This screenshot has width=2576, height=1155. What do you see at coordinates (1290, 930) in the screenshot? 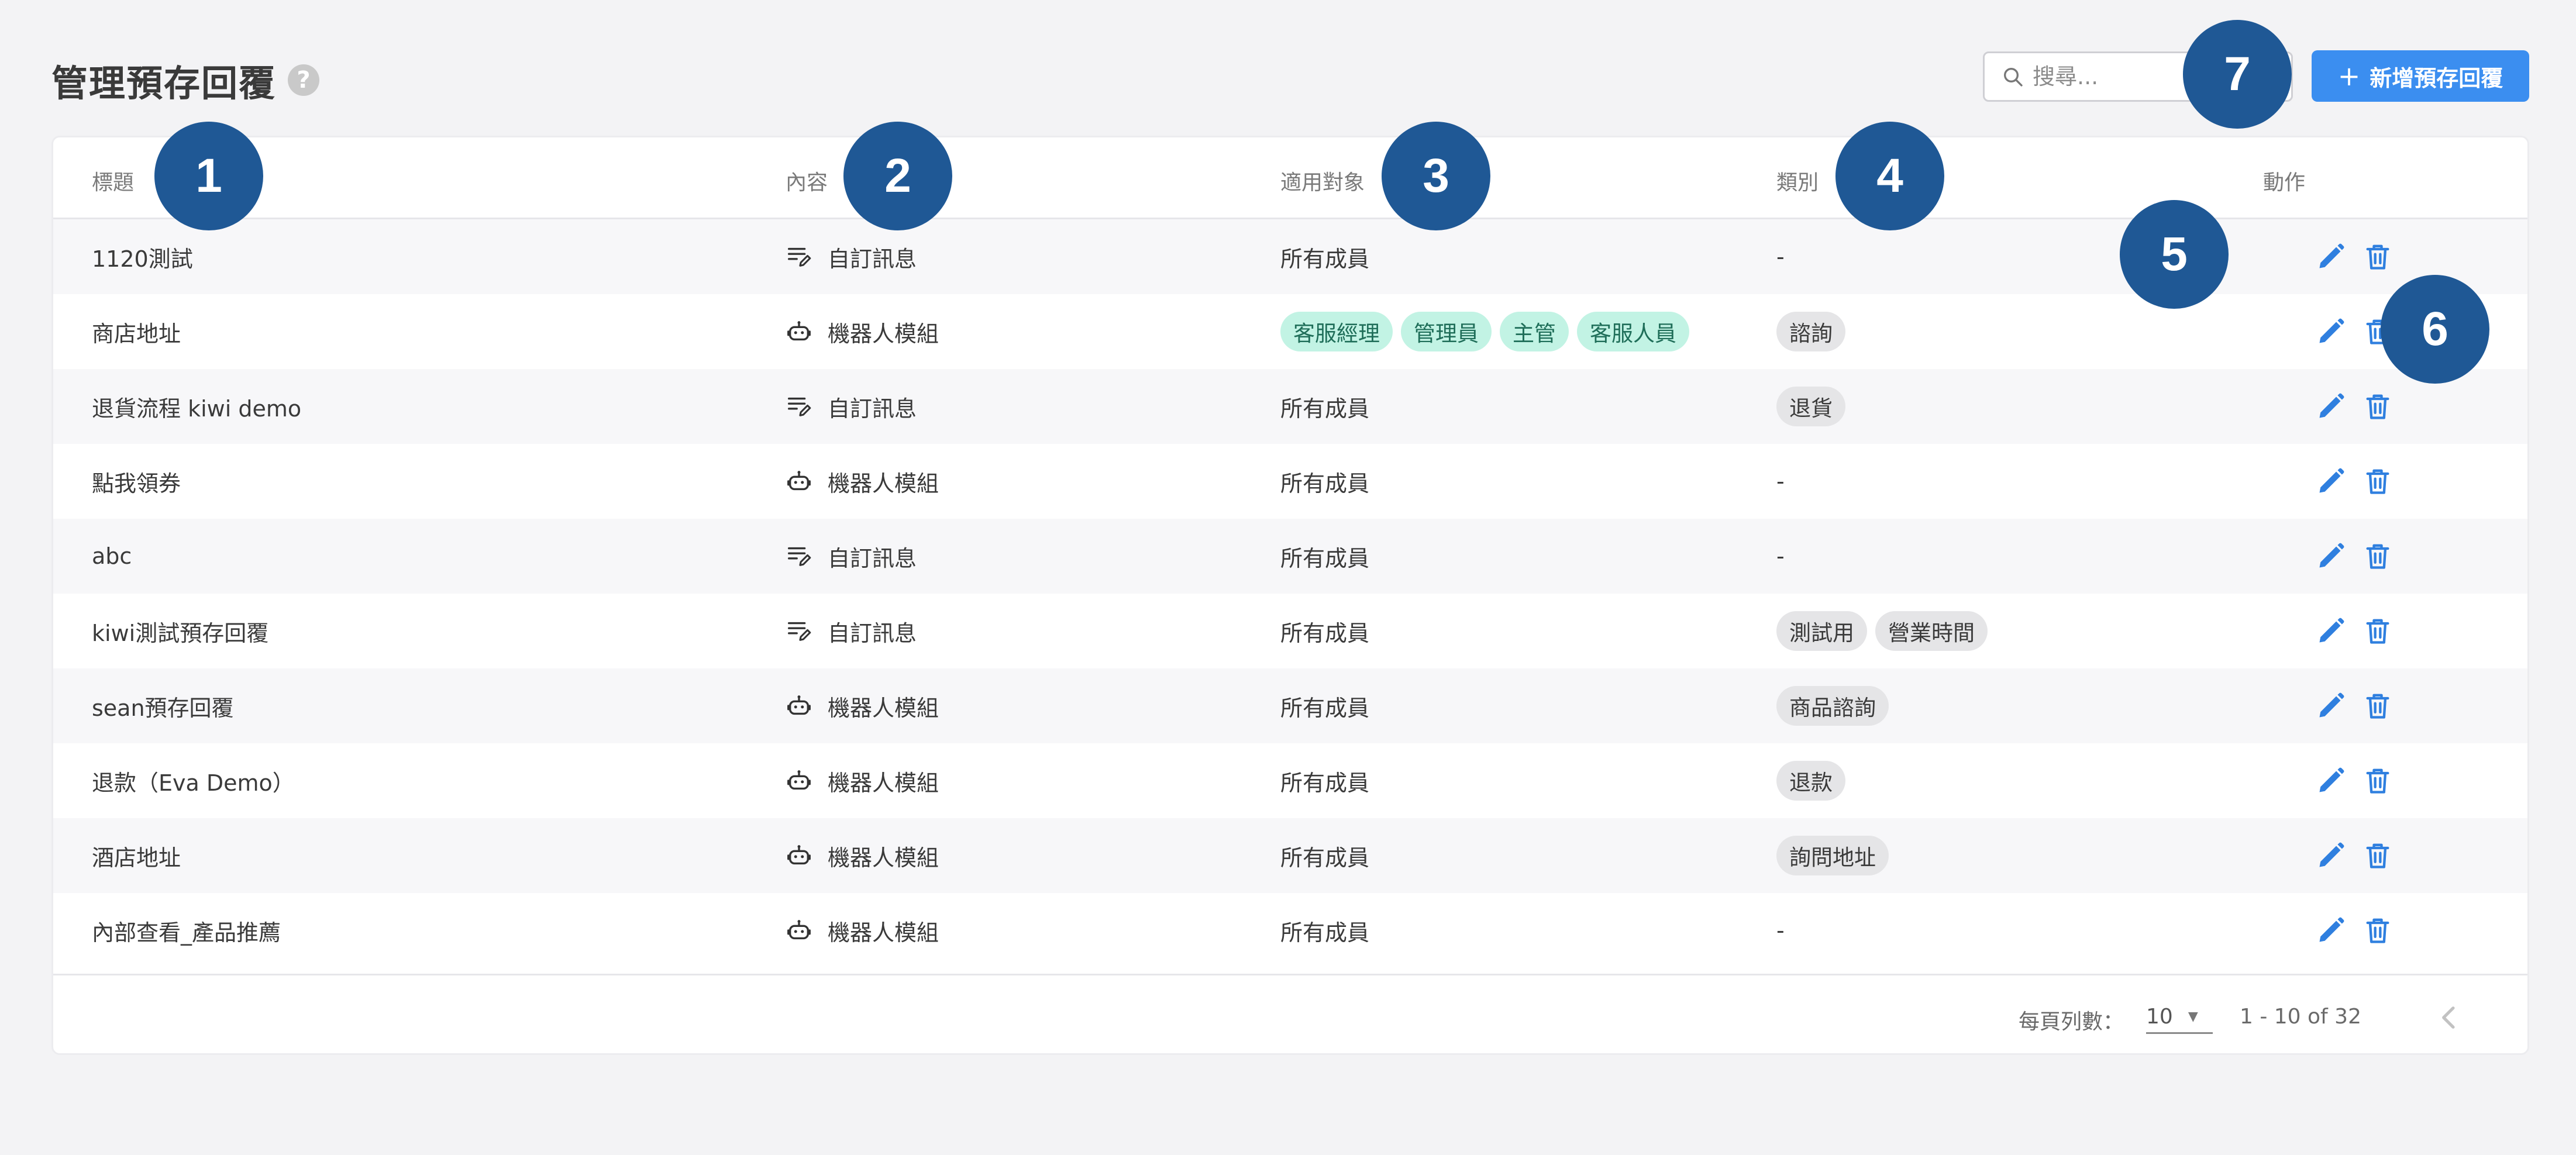
I see `table-row: 內部查看_產品推薦 機器人模組 所有成員 -` at bounding box center [1290, 930].